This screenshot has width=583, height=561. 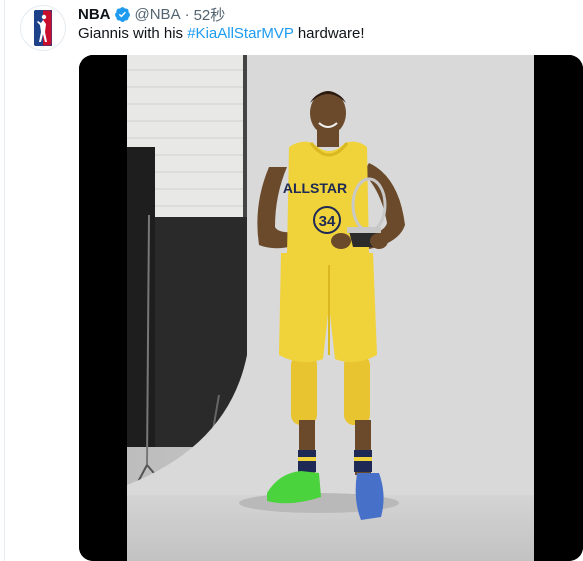 What do you see at coordinates (315, 188) in the screenshot?
I see `jersey-wordmark: ALLSTAR` at bounding box center [315, 188].